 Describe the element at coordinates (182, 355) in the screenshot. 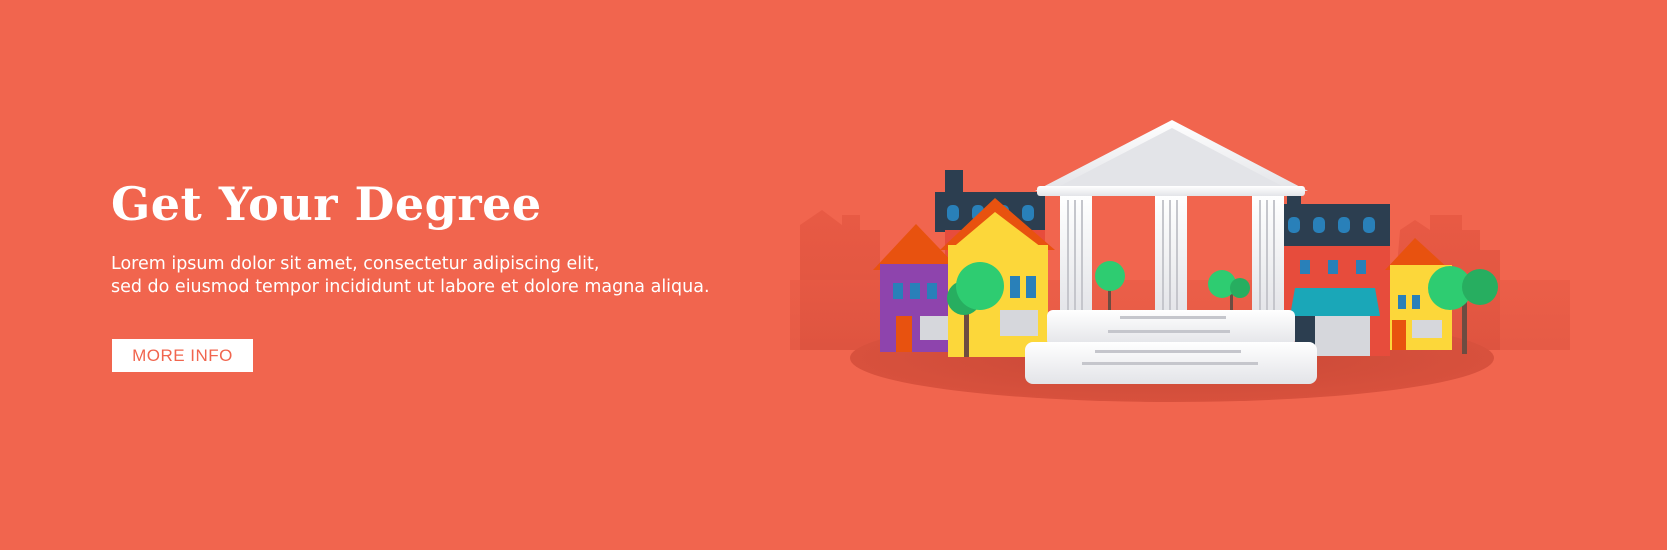

I see `more-info-button: MORE INFO` at that location.